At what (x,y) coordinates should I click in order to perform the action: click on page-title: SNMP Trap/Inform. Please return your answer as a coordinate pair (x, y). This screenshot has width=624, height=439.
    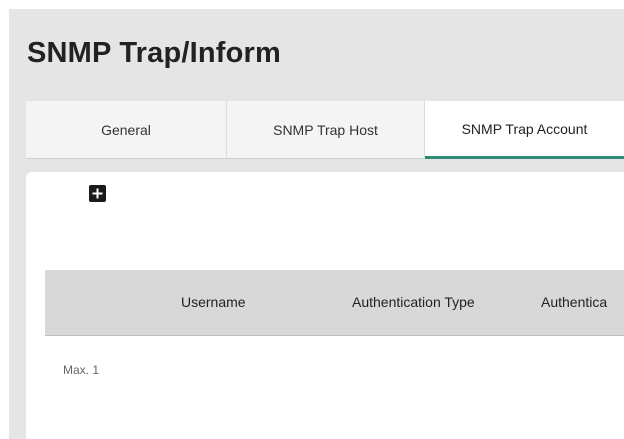
    Looking at the image, I should click on (154, 53).